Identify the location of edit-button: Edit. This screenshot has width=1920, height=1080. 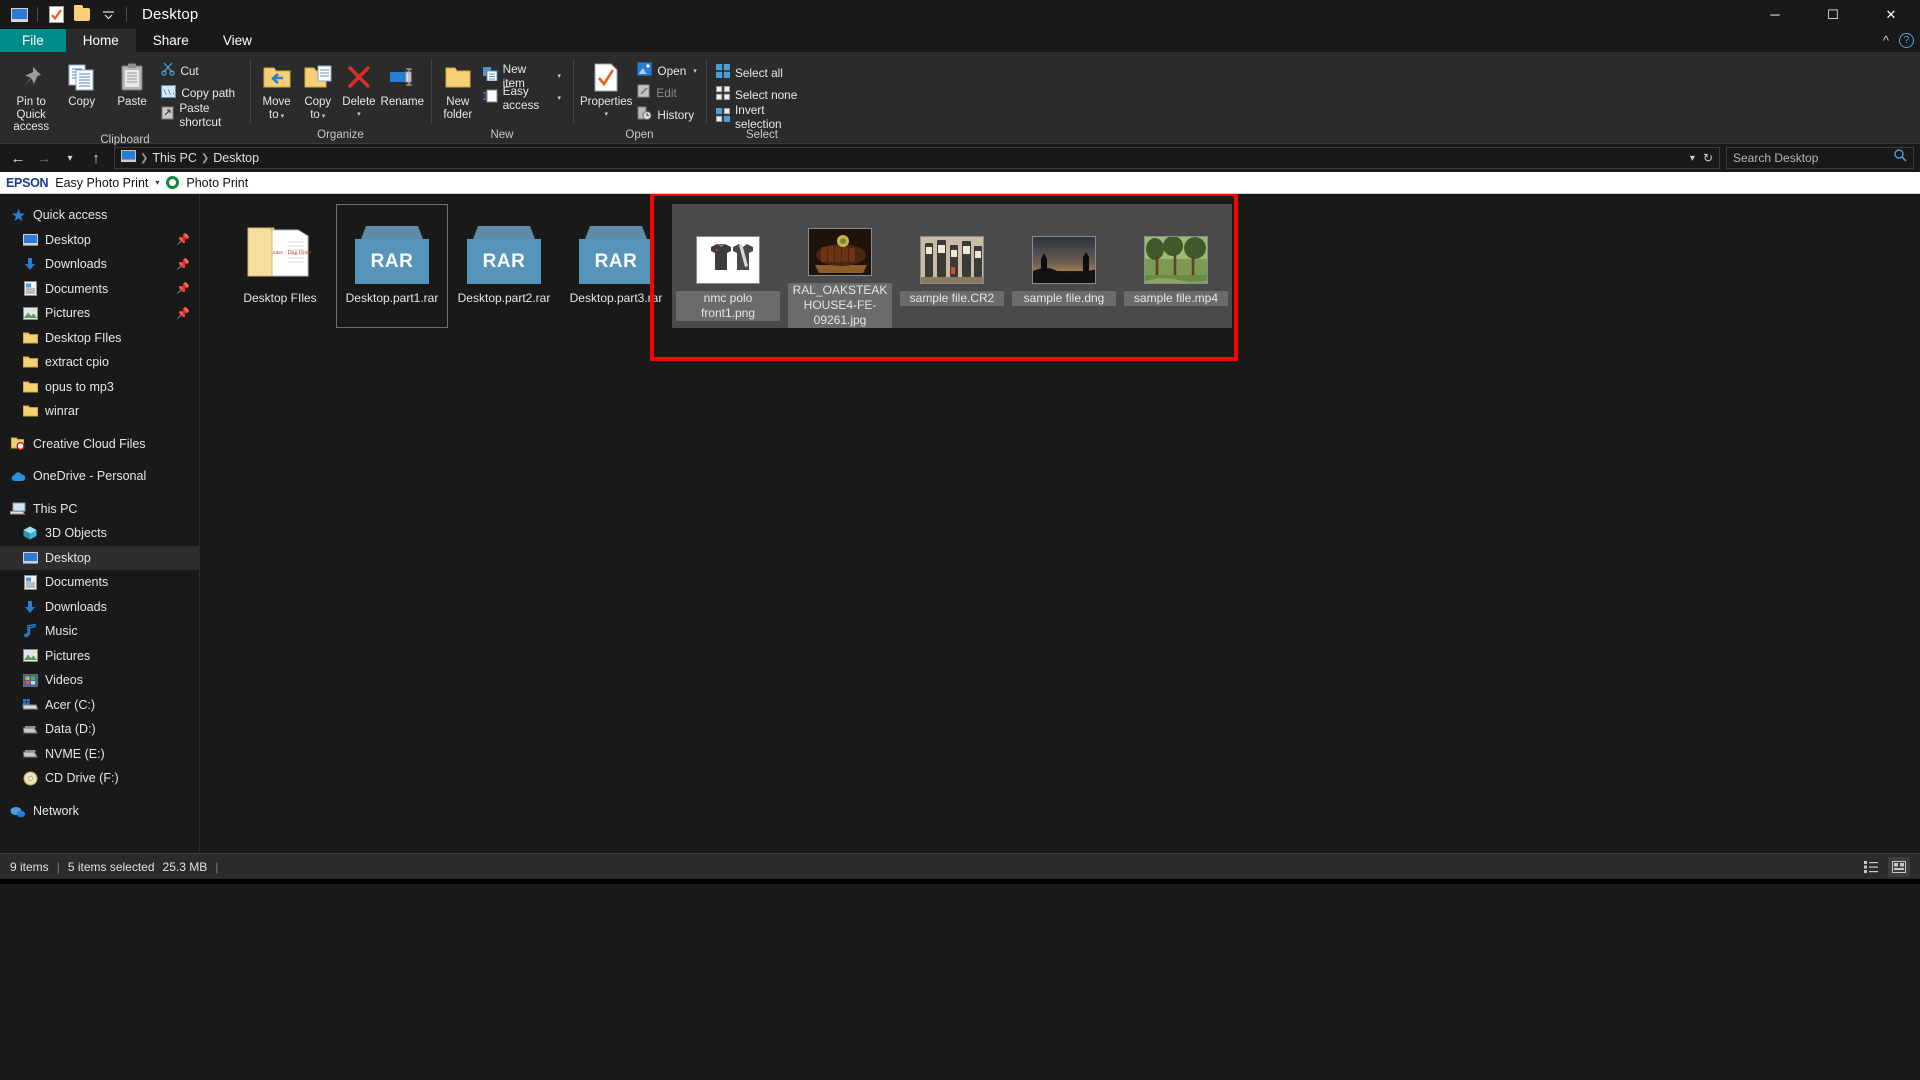
(667, 92).